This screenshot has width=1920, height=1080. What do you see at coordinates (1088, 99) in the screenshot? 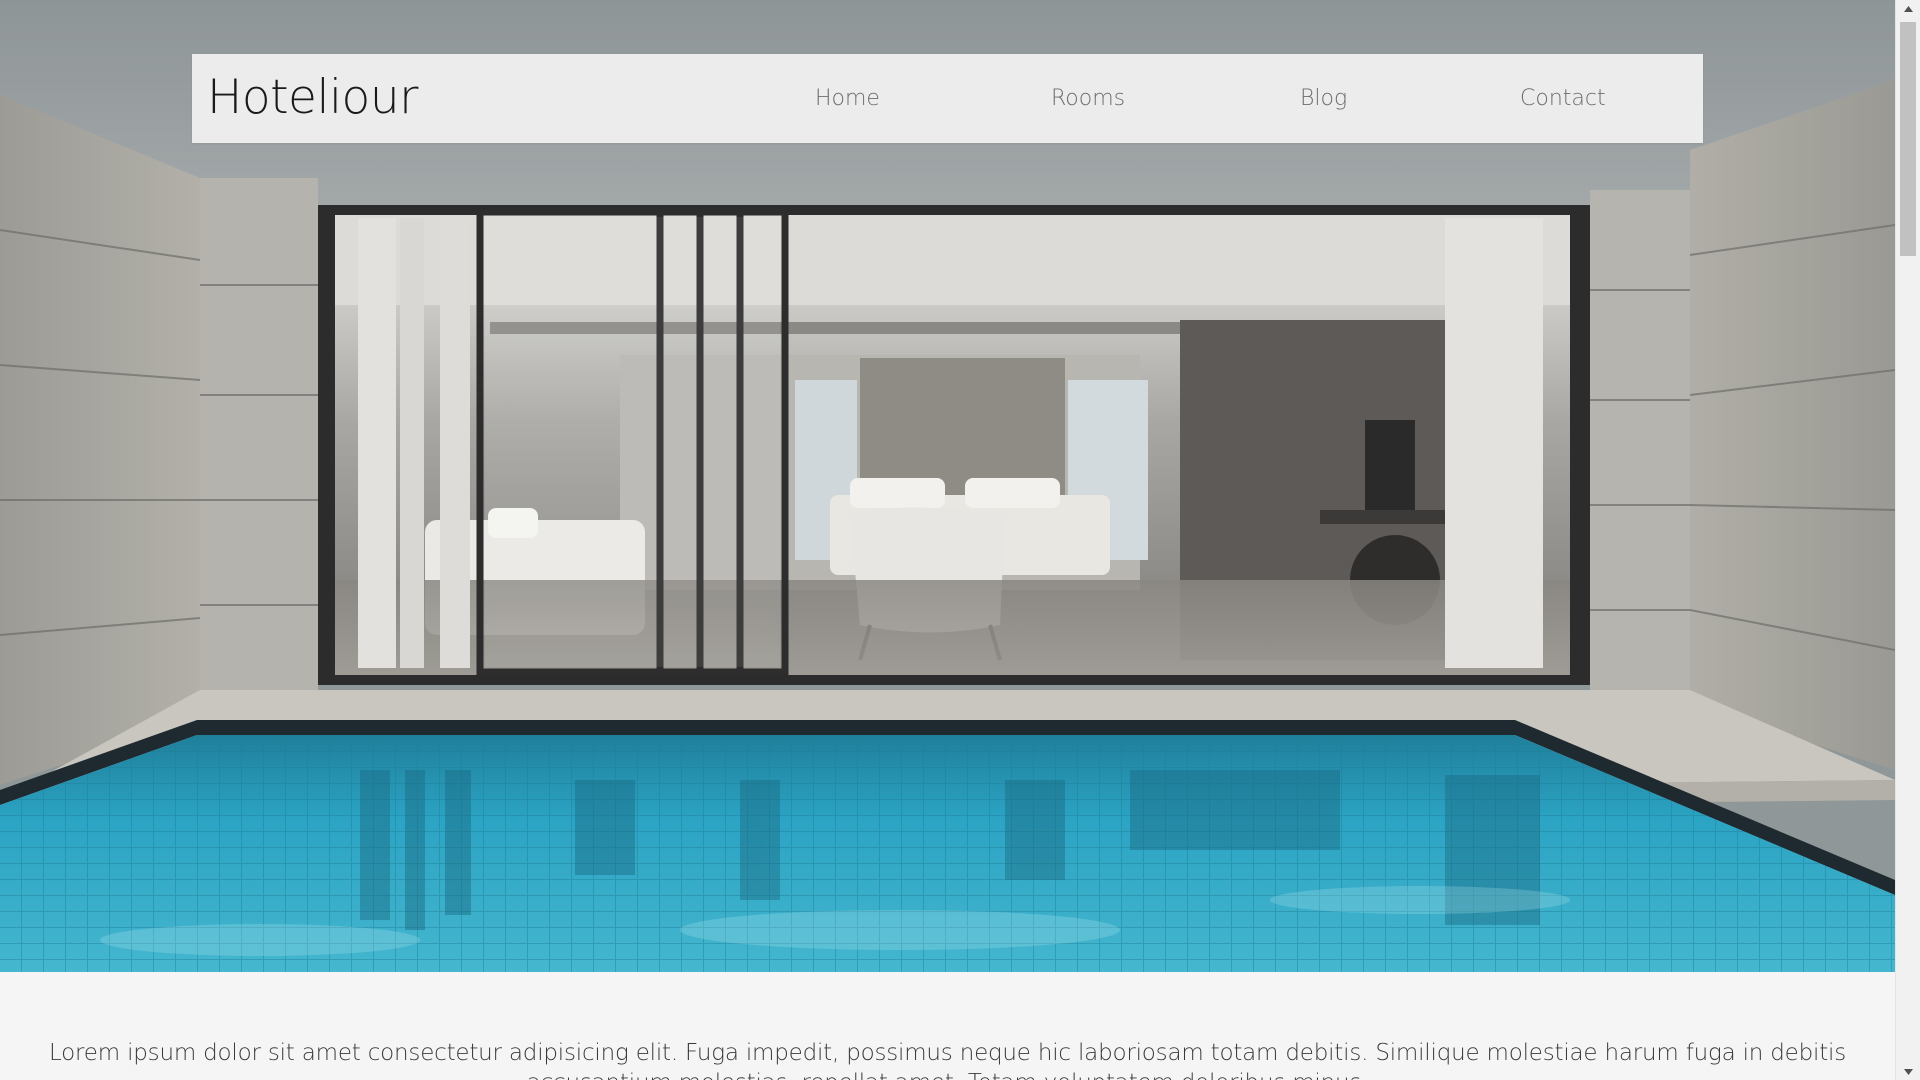
I see `nav-link-rooms: Rooms` at bounding box center [1088, 99].